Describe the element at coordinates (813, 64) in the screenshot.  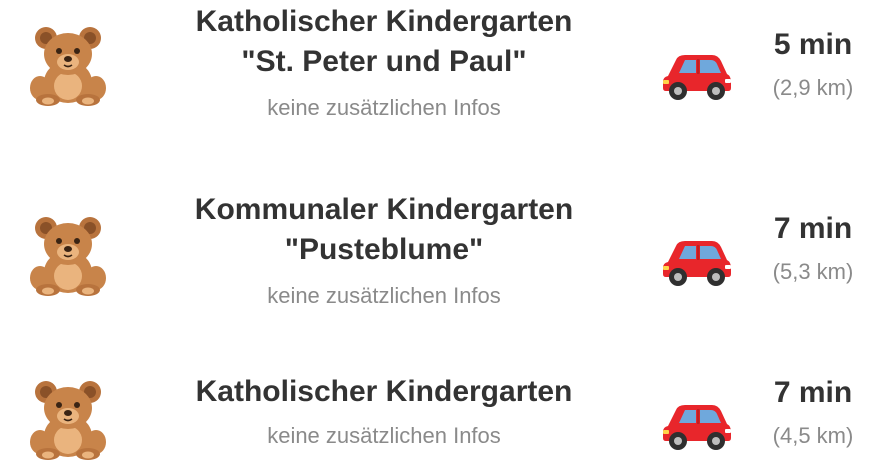
I see `travel-time: 5 min (2,9 km)` at that location.